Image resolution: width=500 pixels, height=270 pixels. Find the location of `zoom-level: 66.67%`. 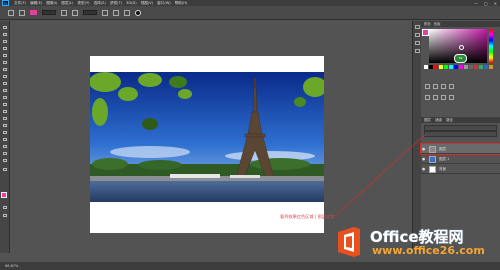

zoom-level: 66.67% is located at coordinates (12, 266).